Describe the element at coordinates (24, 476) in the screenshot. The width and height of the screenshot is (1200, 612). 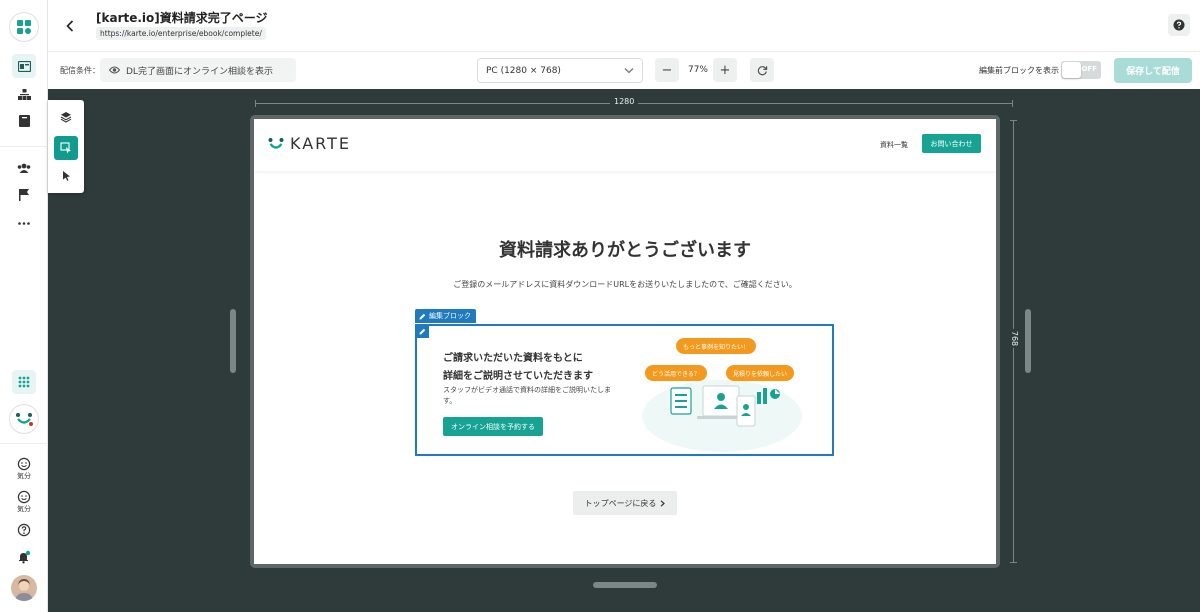
I see `mood-label-1: 気分` at that location.